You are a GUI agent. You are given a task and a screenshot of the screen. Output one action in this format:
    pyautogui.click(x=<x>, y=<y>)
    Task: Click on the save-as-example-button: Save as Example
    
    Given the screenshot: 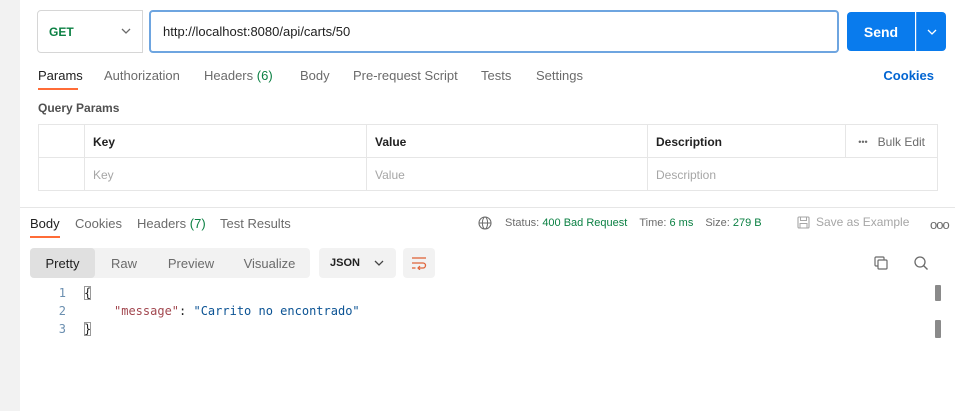 What is the action you would take?
    pyautogui.click(x=853, y=222)
    